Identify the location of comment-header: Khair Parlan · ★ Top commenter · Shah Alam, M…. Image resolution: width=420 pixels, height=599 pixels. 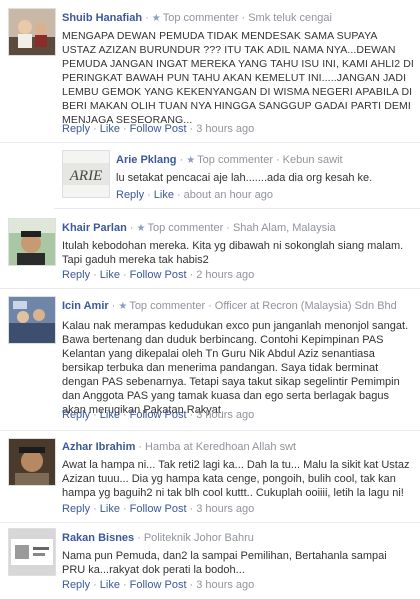
(199, 228).